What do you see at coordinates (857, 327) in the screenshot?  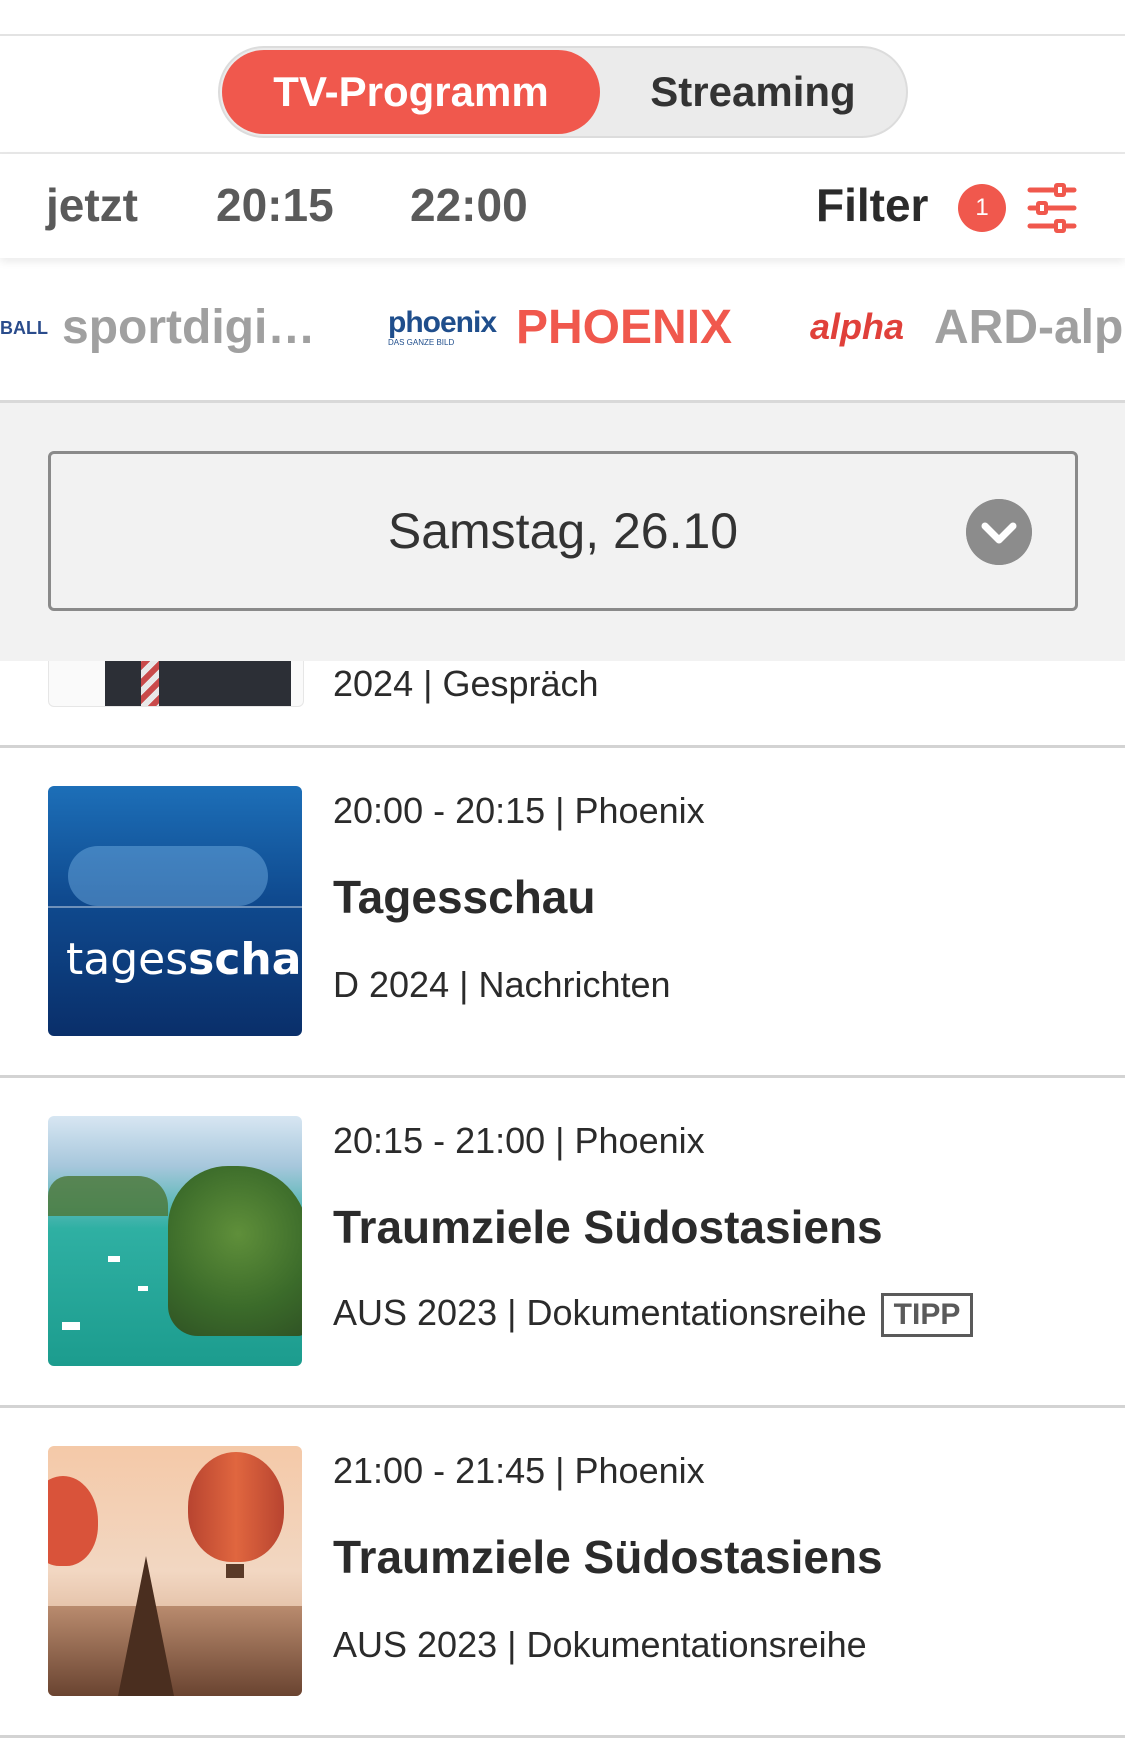 I see `channel-logo-alpha: alpha` at bounding box center [857, 327].